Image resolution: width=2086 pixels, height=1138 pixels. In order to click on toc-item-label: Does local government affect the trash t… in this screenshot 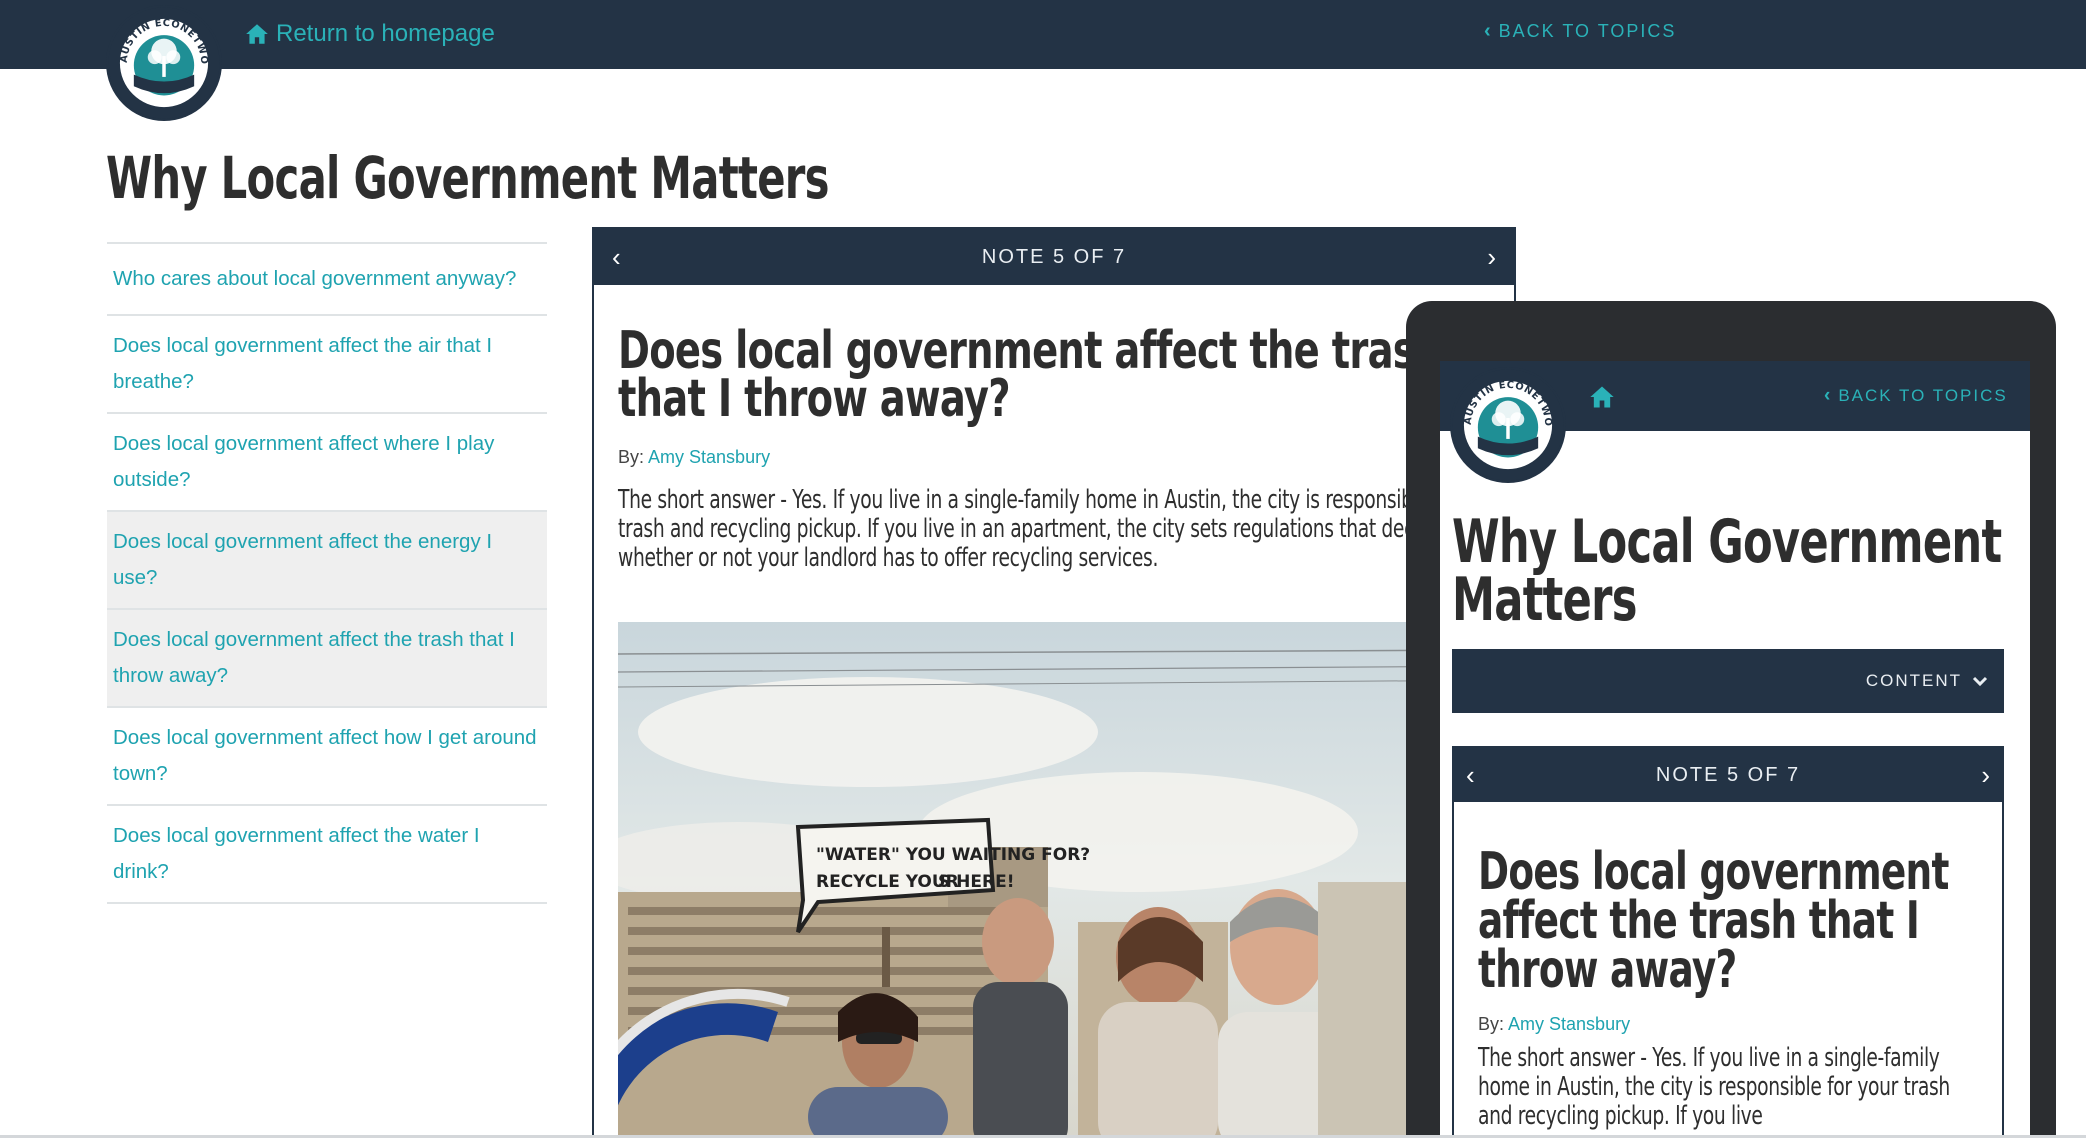, I will do `click(314, 657)`.